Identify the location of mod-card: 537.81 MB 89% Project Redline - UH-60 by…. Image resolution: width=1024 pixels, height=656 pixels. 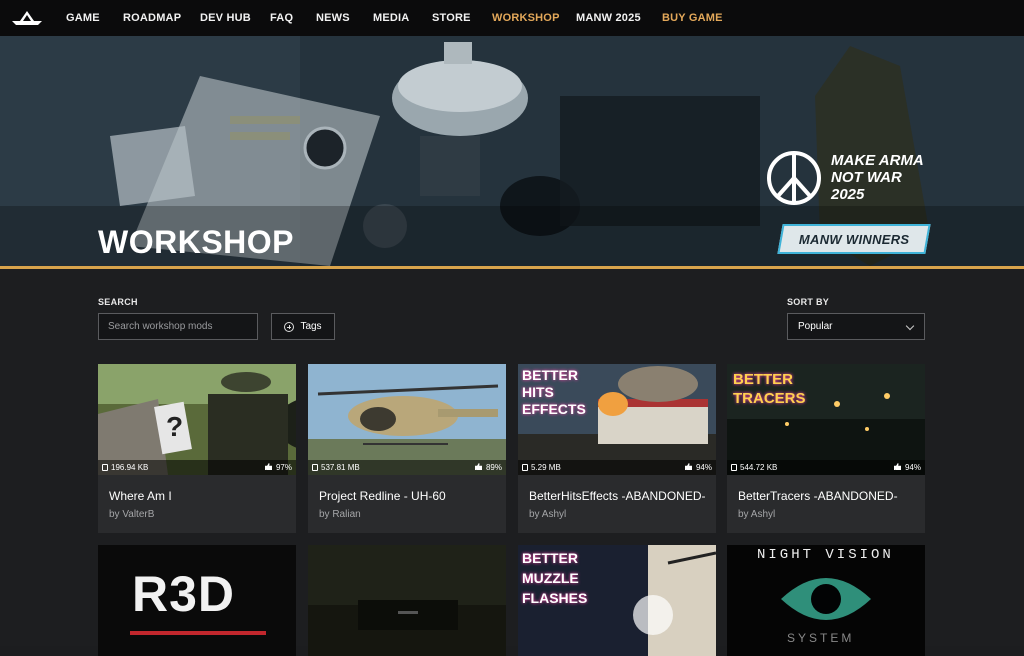
(407, 448).